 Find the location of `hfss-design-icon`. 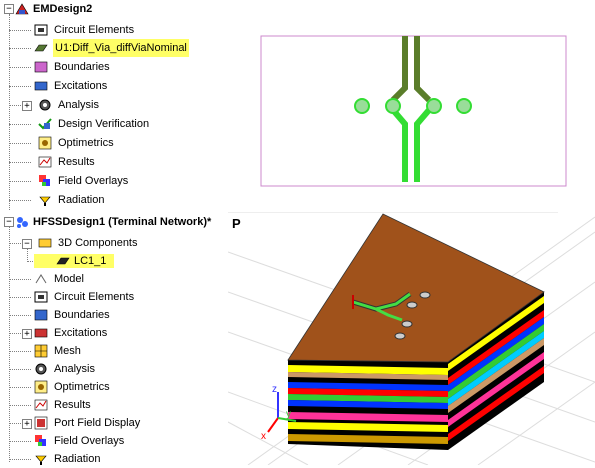

hfss-design-icon is located at coordinates (22, 222).